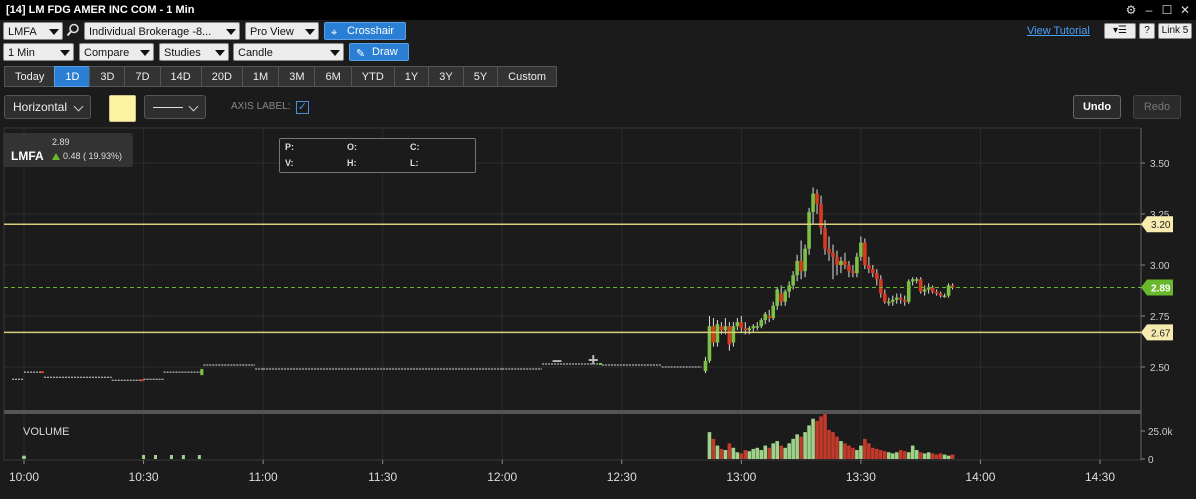 The image size is (1196, 499). I want to click on up-arrow-icon, so click(56, 156).